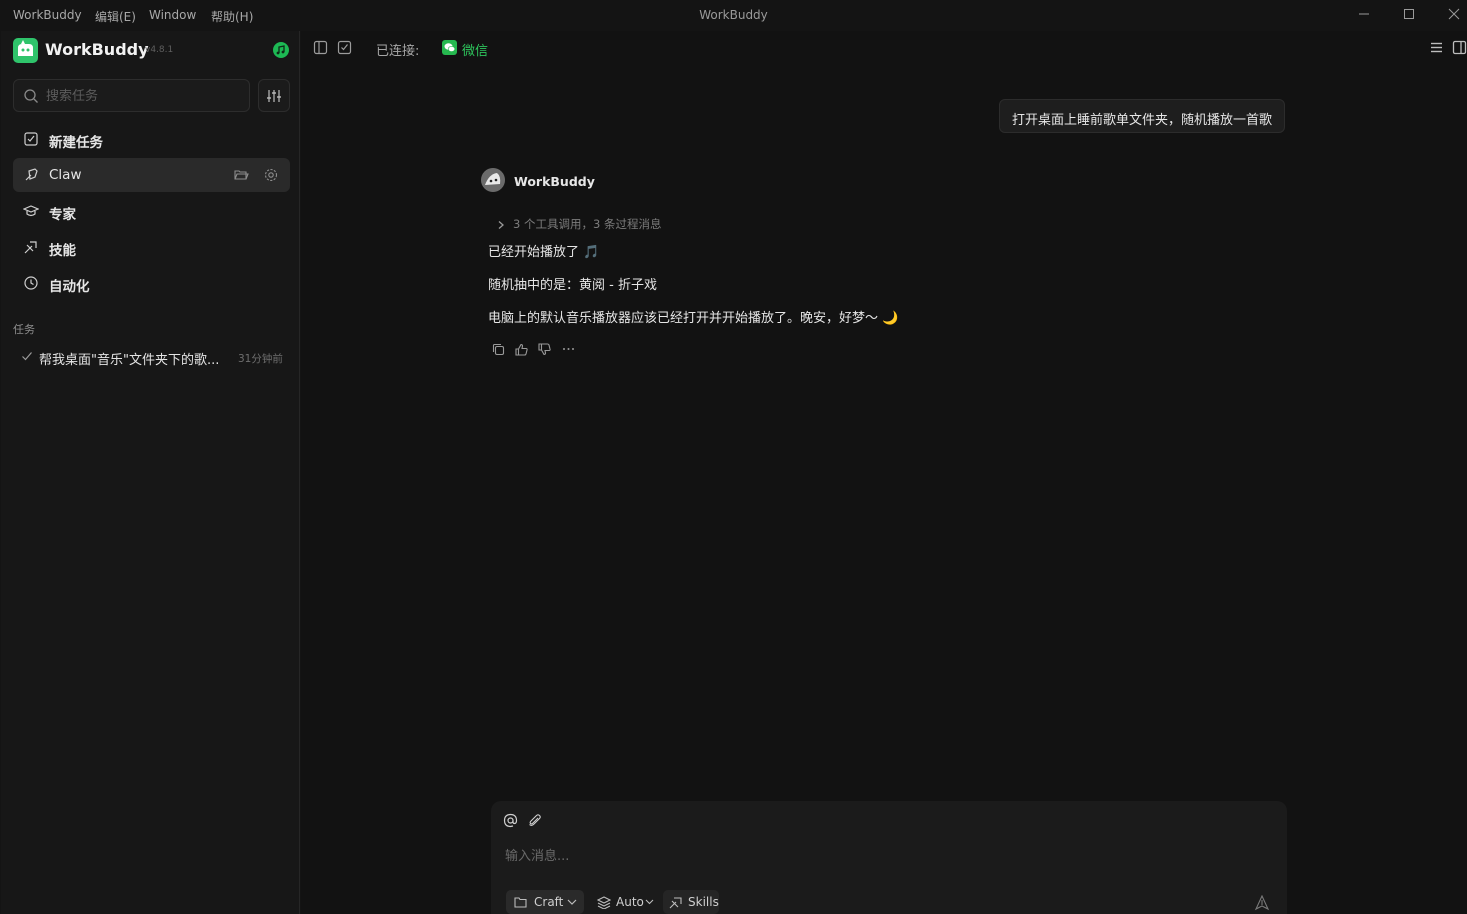  Describe the element at coordinates (498, 349) in the screenshot. I see `copy-icon` at that location.